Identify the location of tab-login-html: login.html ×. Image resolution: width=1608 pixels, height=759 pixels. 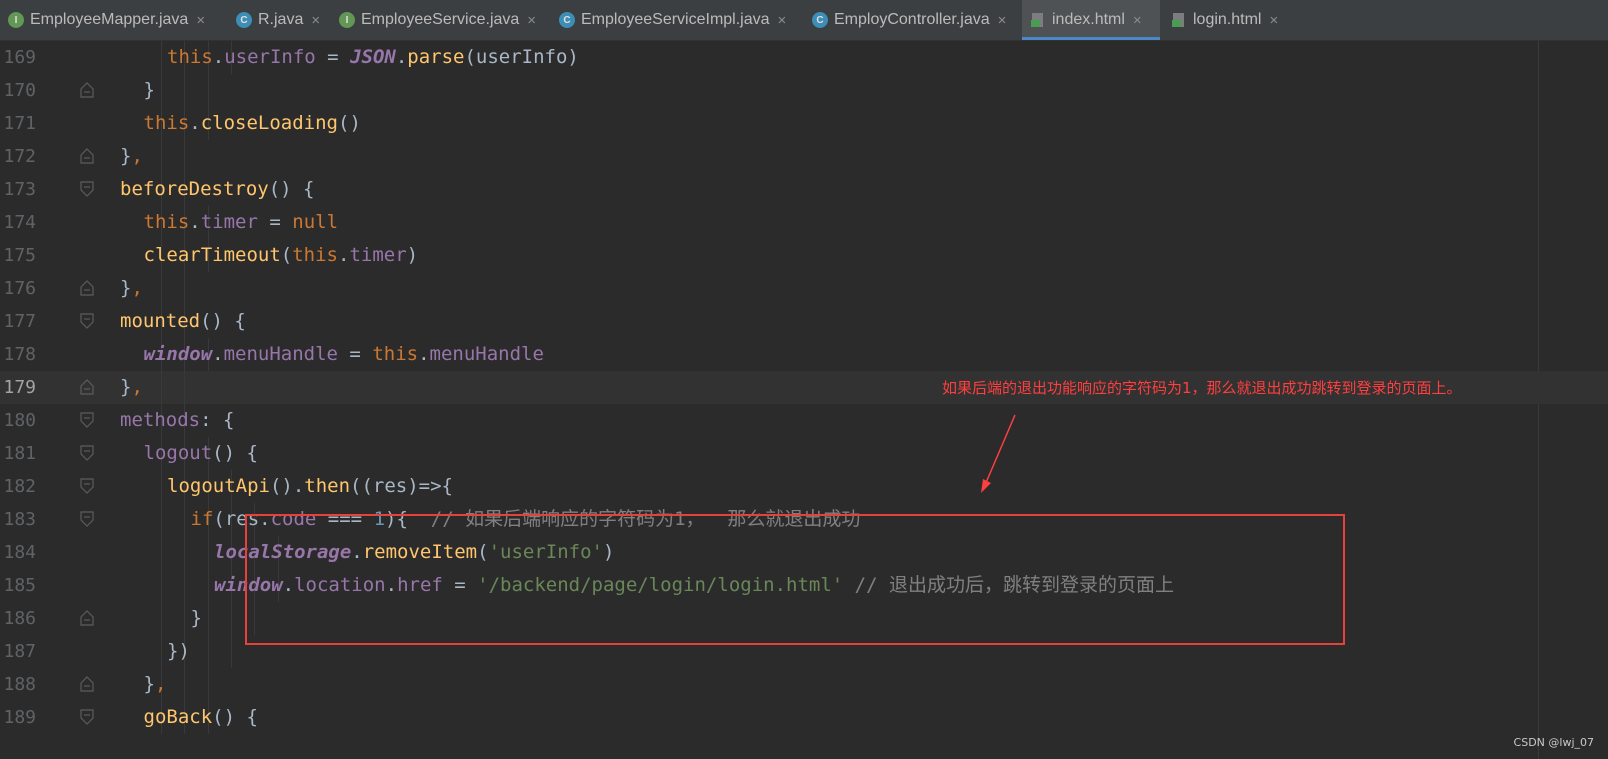
(1233, 20).